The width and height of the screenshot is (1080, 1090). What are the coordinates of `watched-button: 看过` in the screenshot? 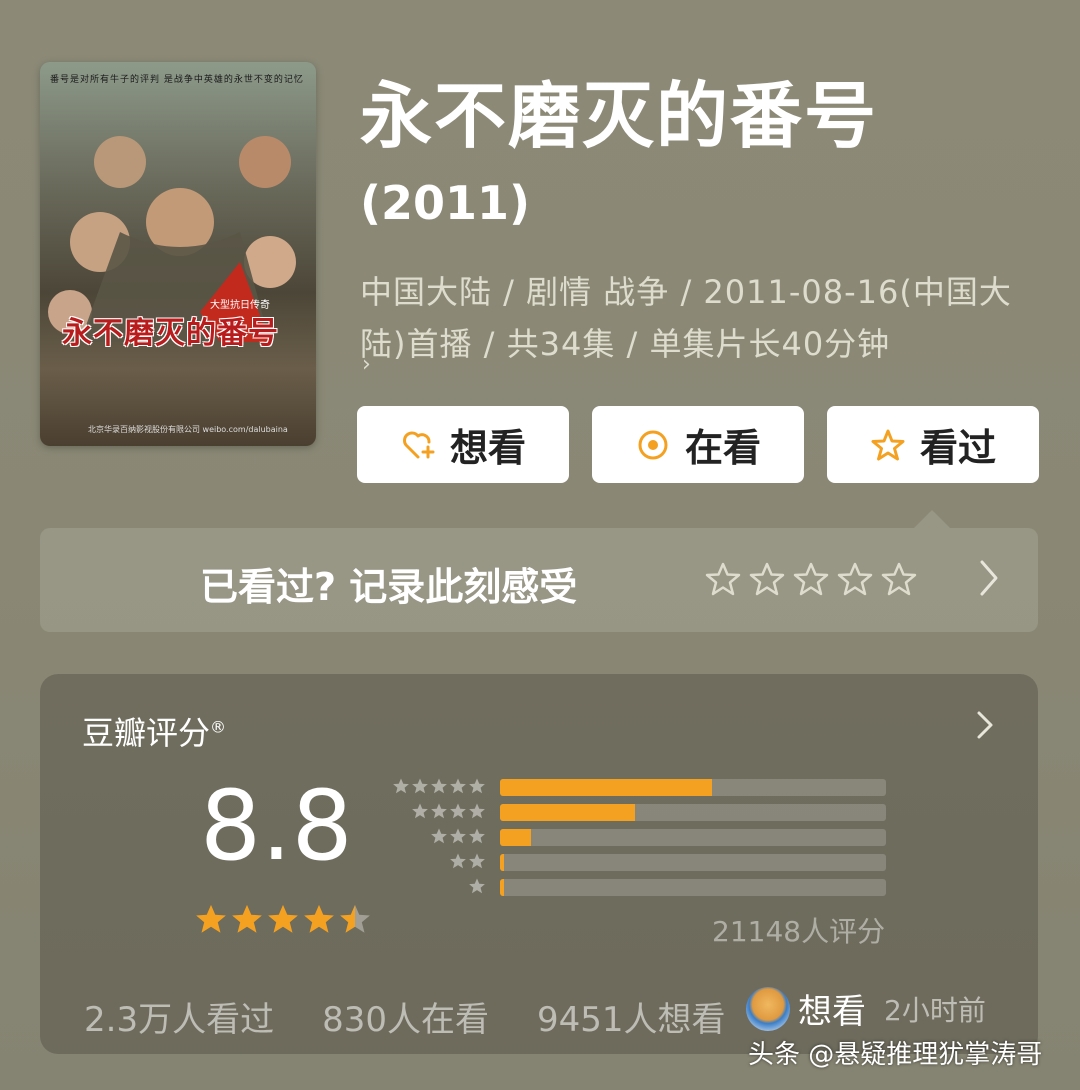 It's located at (933, 444).